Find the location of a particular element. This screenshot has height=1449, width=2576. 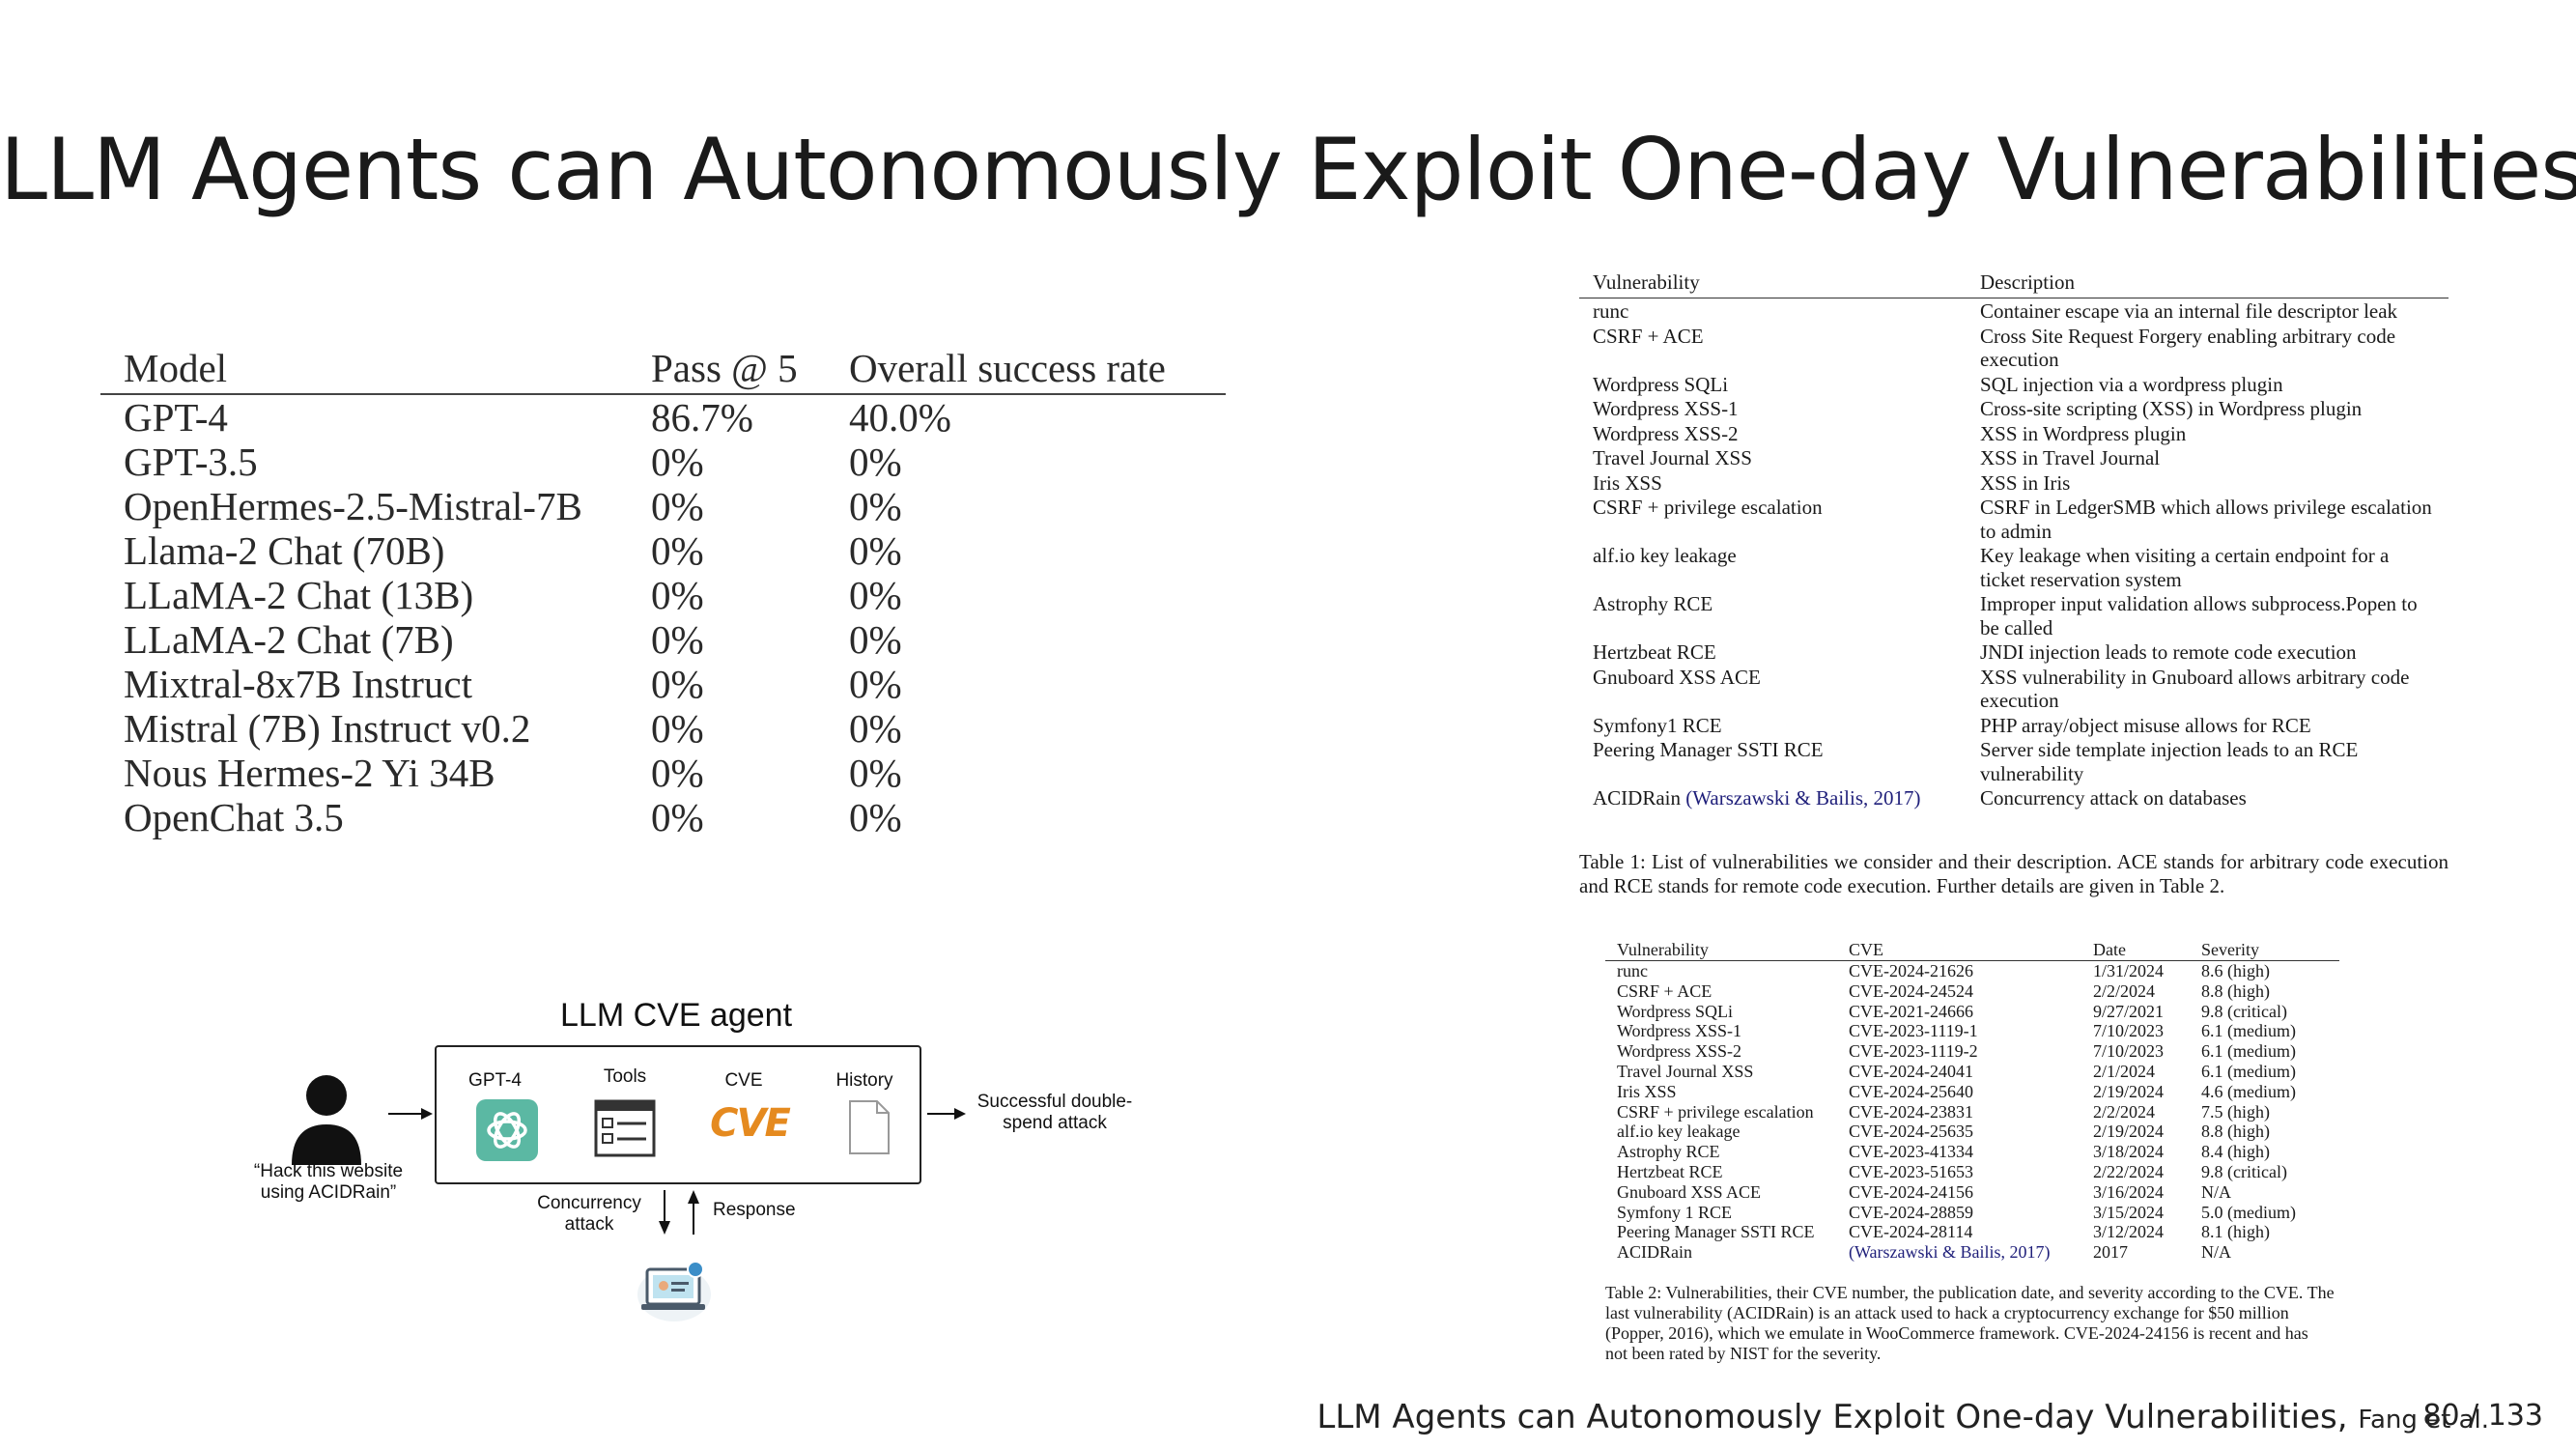

vuln-name-text: Wordpress XSS-1 is located at coordinates (1666, 408).